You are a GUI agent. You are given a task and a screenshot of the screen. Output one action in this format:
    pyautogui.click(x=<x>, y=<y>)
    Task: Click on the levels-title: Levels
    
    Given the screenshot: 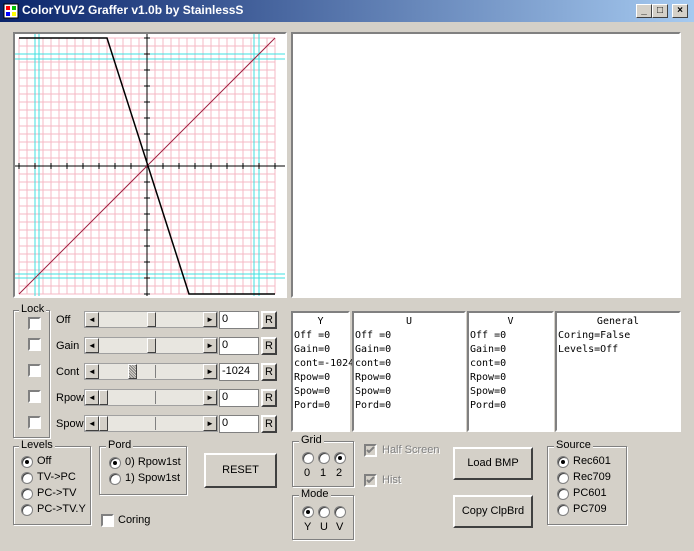 What is the action you would take?
    pyautogui.click(x=37, y=445)
    